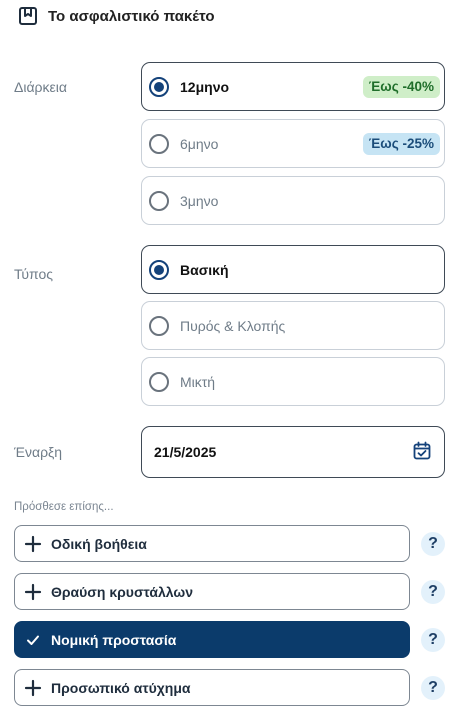 The height and width of the screenshot is (721, 451). I want to click on duration-option-label: 6μηνο, so click(199, 143).